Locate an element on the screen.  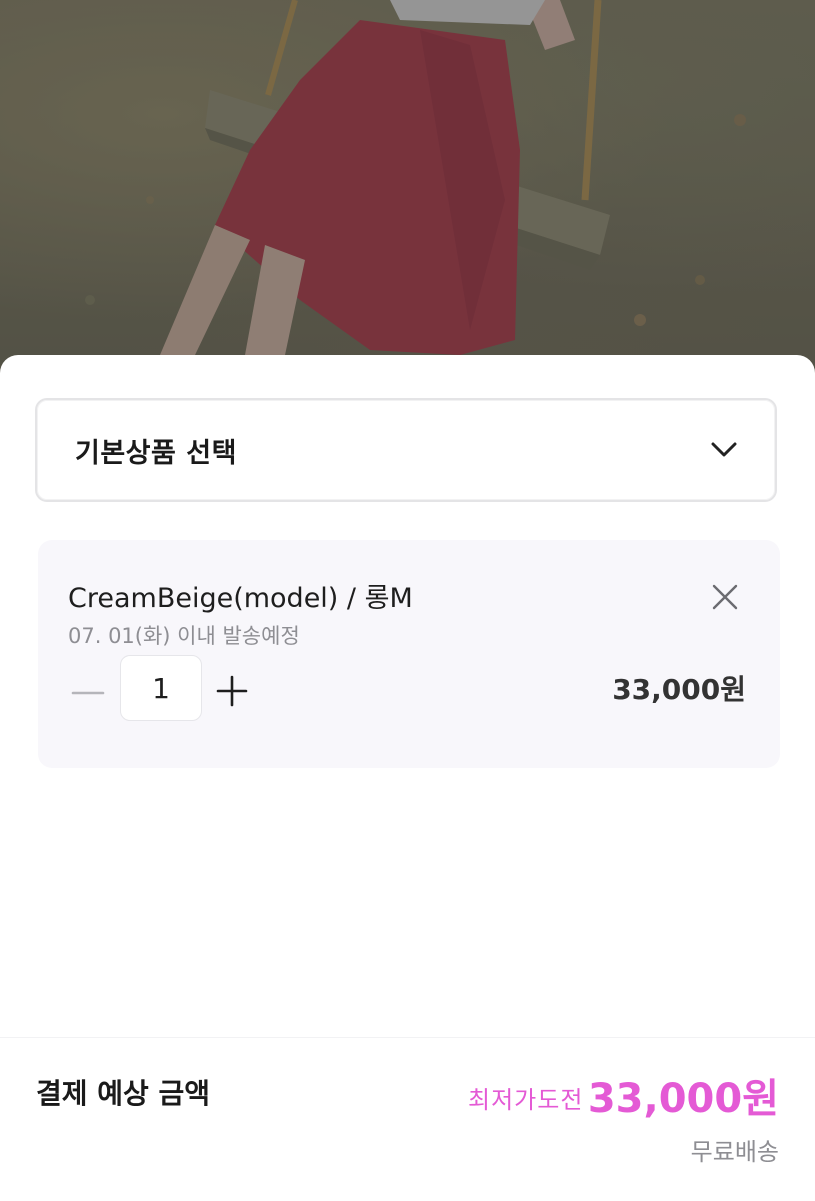
chevron-down-icon is located at coordinates (724, 449).